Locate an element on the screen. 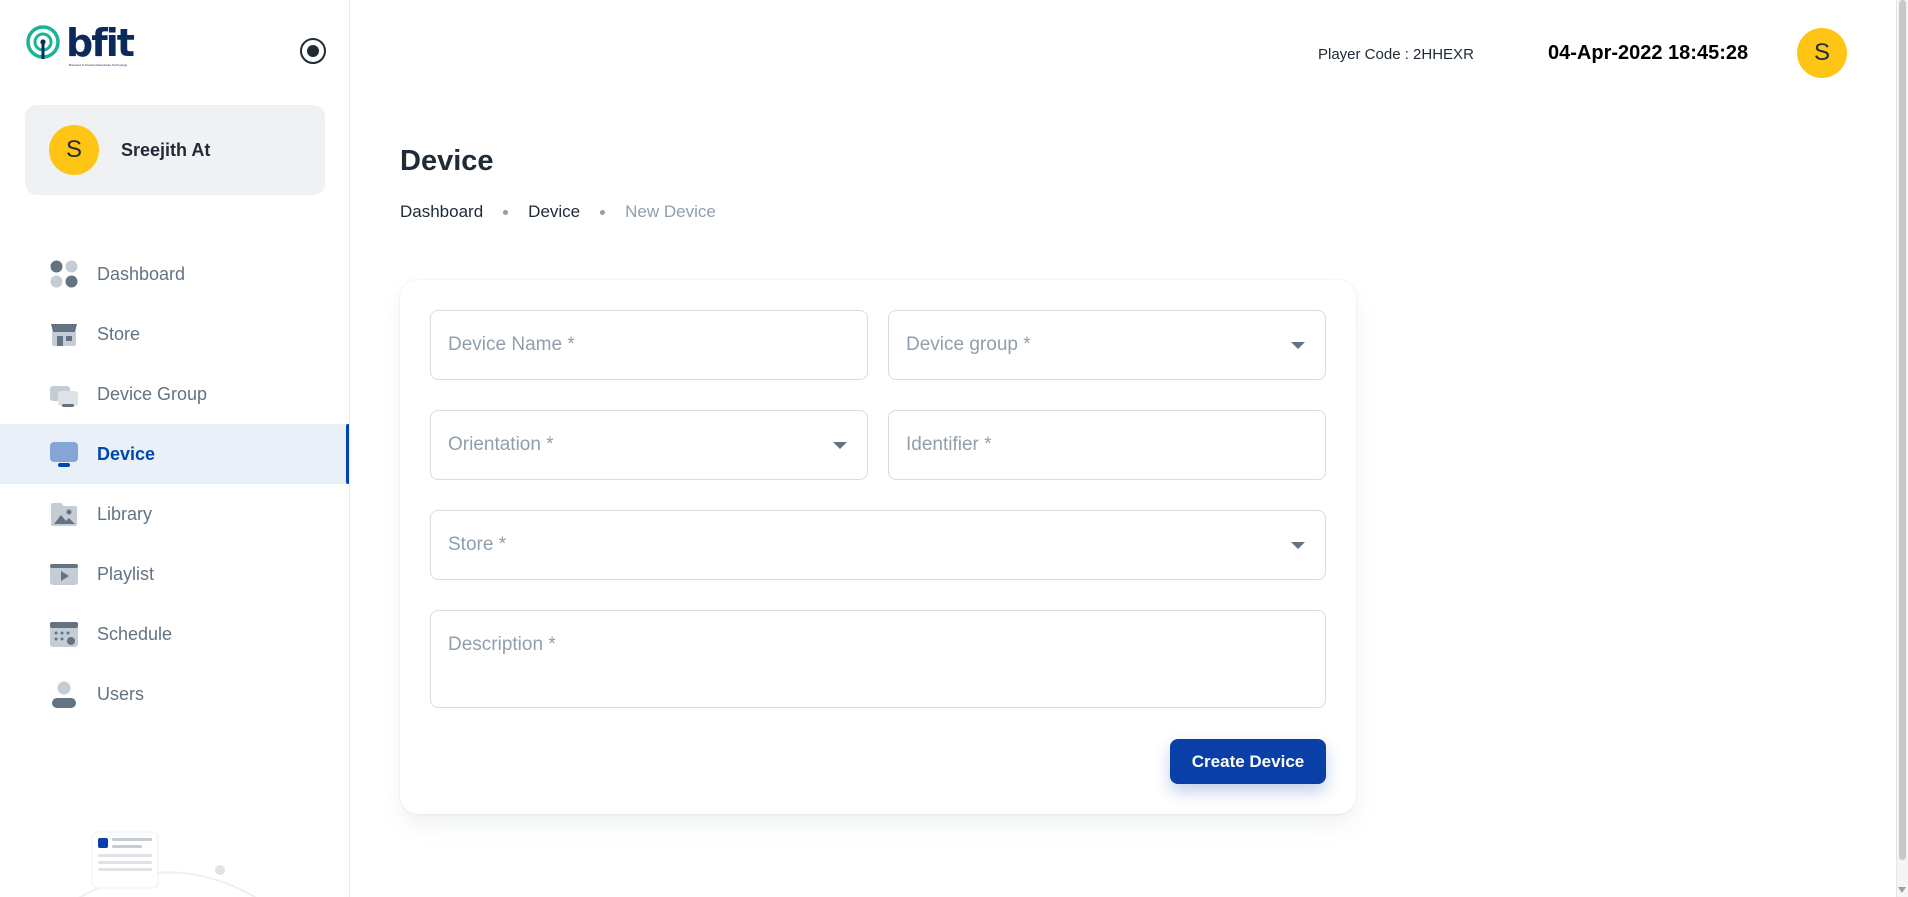 The height and width of the screenshot is (897, 1908). page-scrollbar is located at coordinates (1902, 448).